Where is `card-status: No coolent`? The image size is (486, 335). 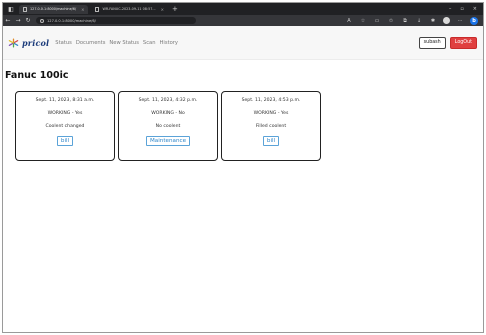
card-status: No coolent is located at coordinates (168, 126).